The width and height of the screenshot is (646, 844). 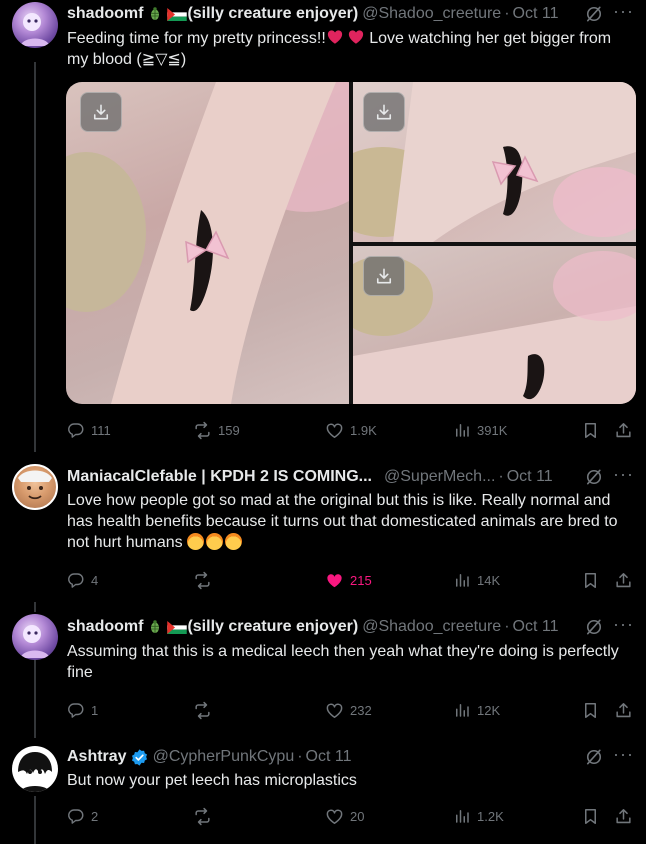 What do you see at coordinates (89, 430) in the screenshot?
I see `reply-button: 111` at bounding box center [89, 430].